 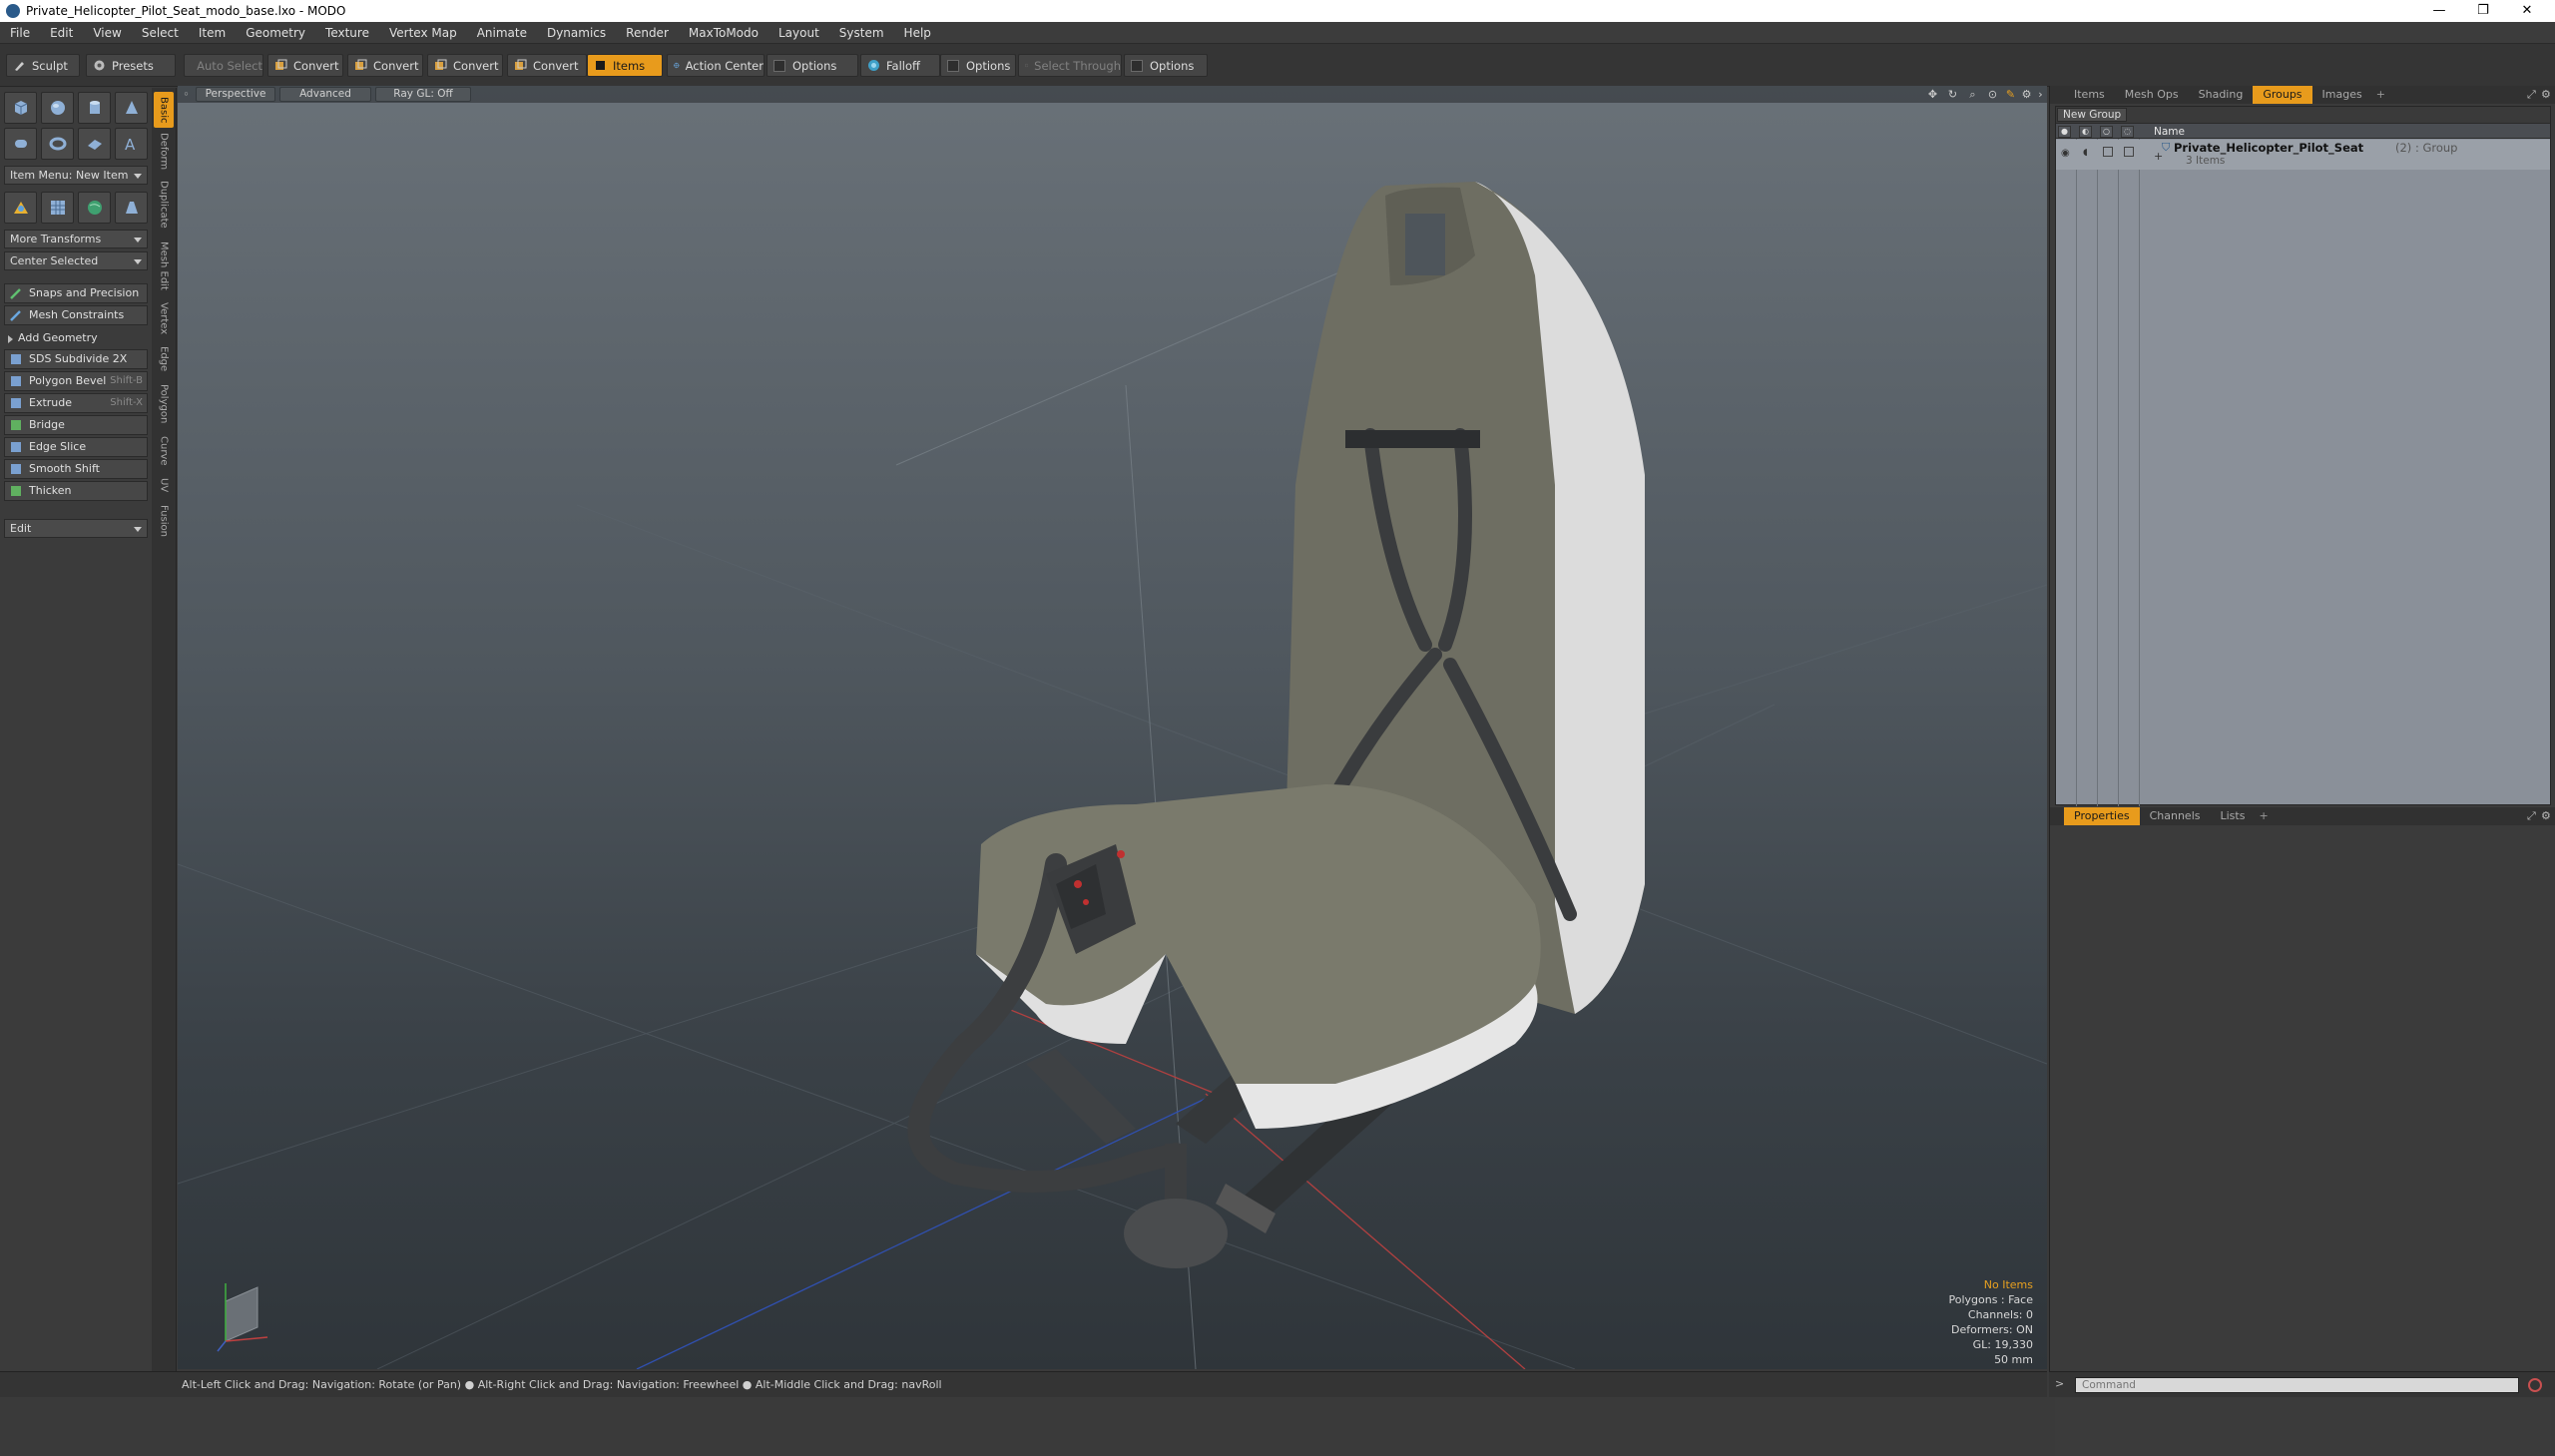 I want to click on minimize-button: —, so click(x=2439, y=11).